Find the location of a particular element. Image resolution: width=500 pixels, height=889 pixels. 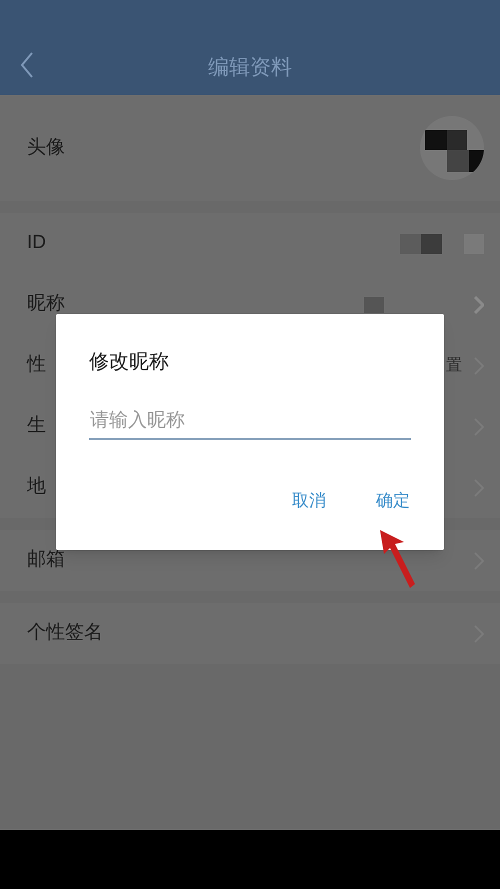

row-label: 生 is located at coordinates (36, 426).